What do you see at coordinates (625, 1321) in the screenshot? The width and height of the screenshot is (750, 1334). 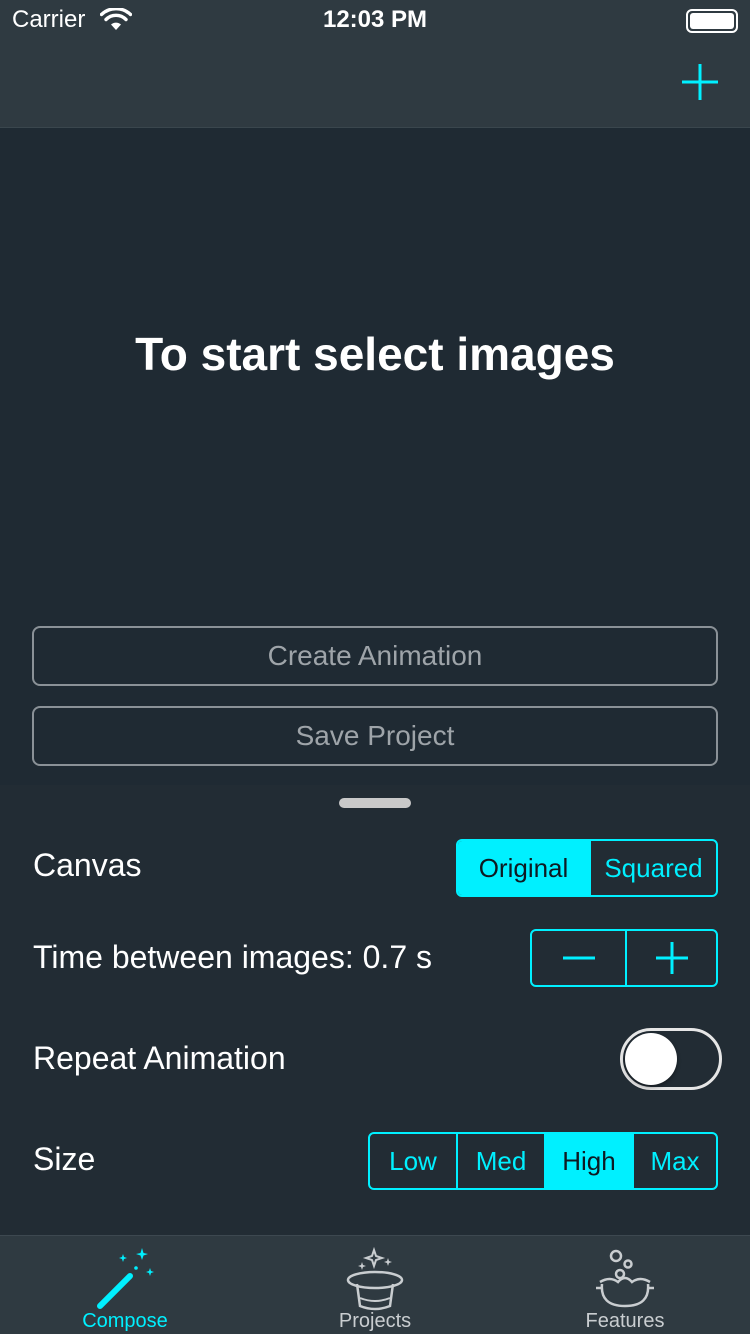 I see `tab-label-features: Features` at bounding box center [625, 1321].